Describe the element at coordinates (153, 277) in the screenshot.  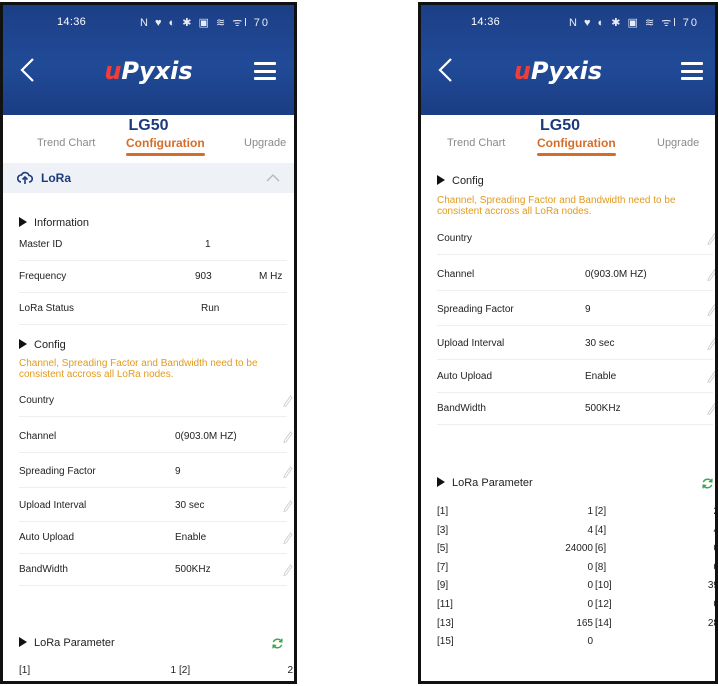
I see `info-row-frequency: Frequency 903 M Hz` at that location.